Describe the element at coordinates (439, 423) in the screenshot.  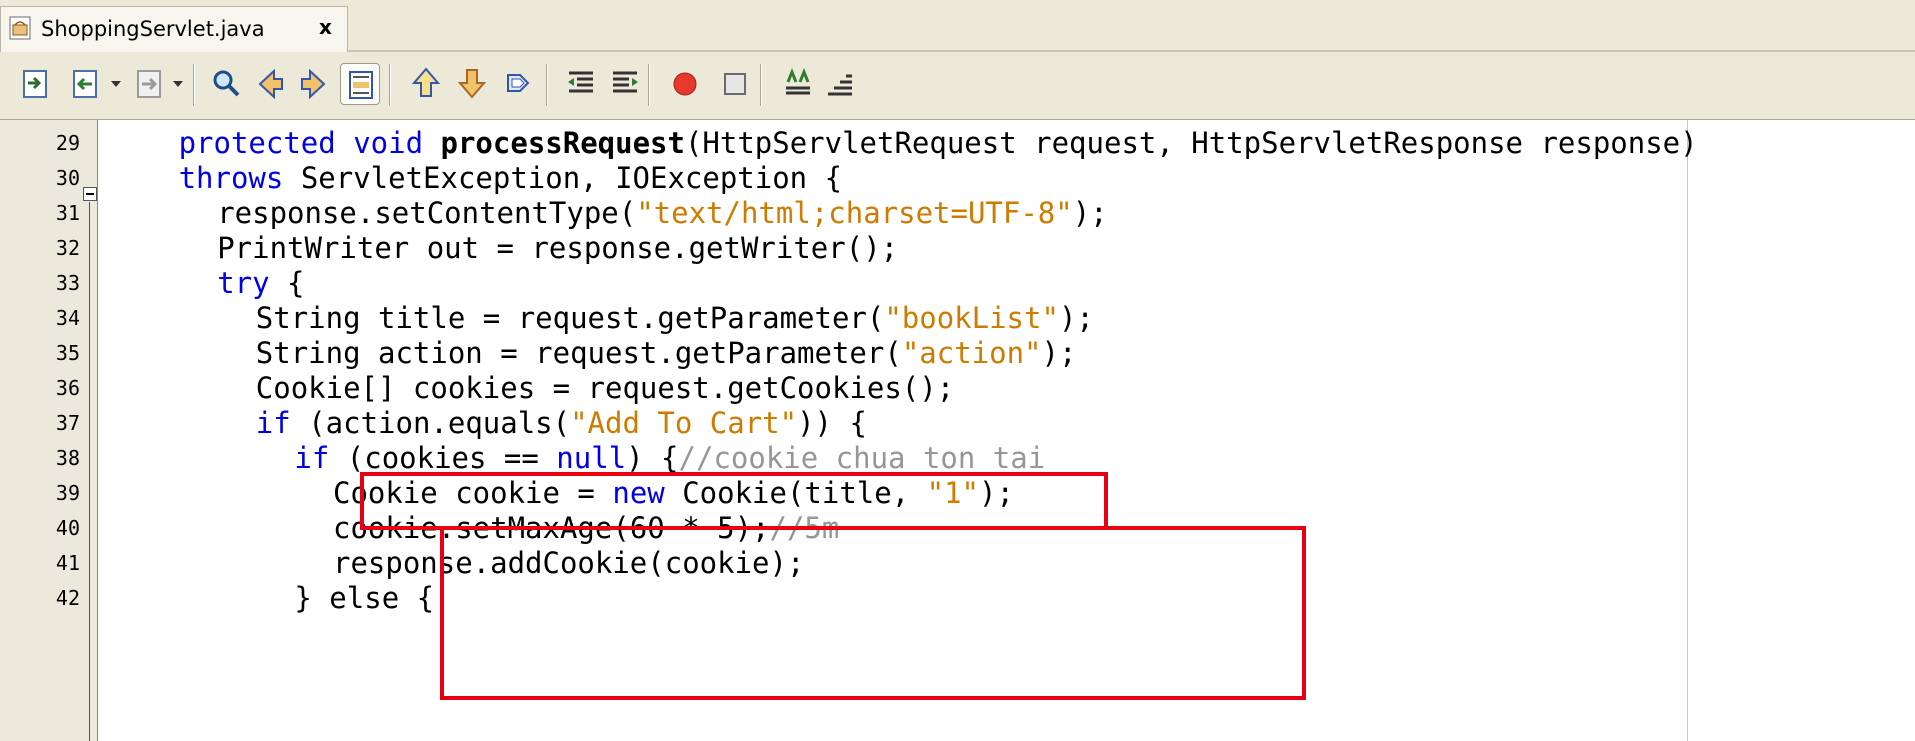
I see `code-token: (action.equals(` at that location.